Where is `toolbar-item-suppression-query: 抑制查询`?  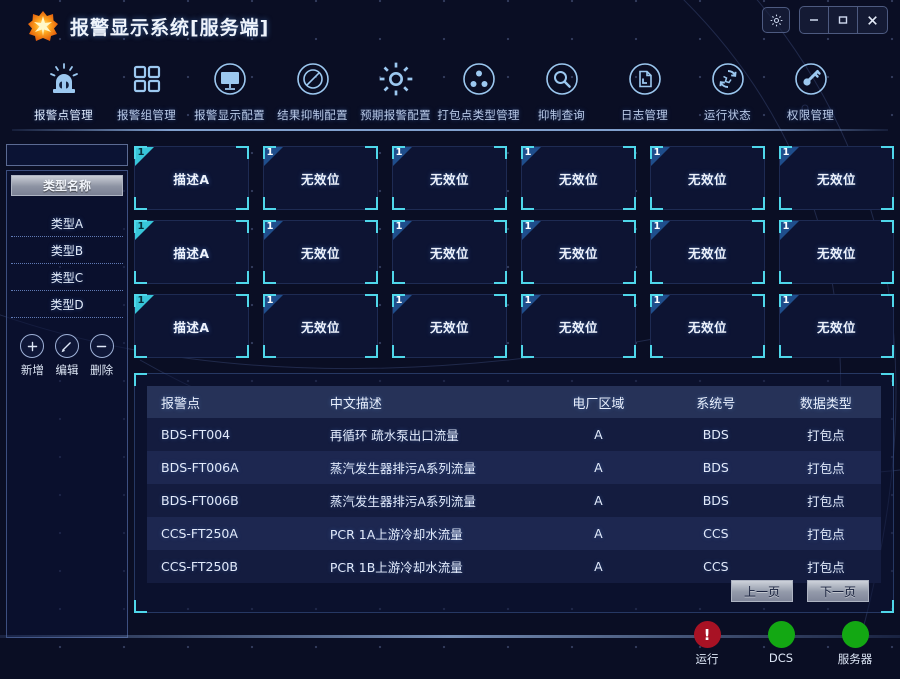
toolbar-item-suppression-query: 抑制查询 is located at coordinates (561, 89).